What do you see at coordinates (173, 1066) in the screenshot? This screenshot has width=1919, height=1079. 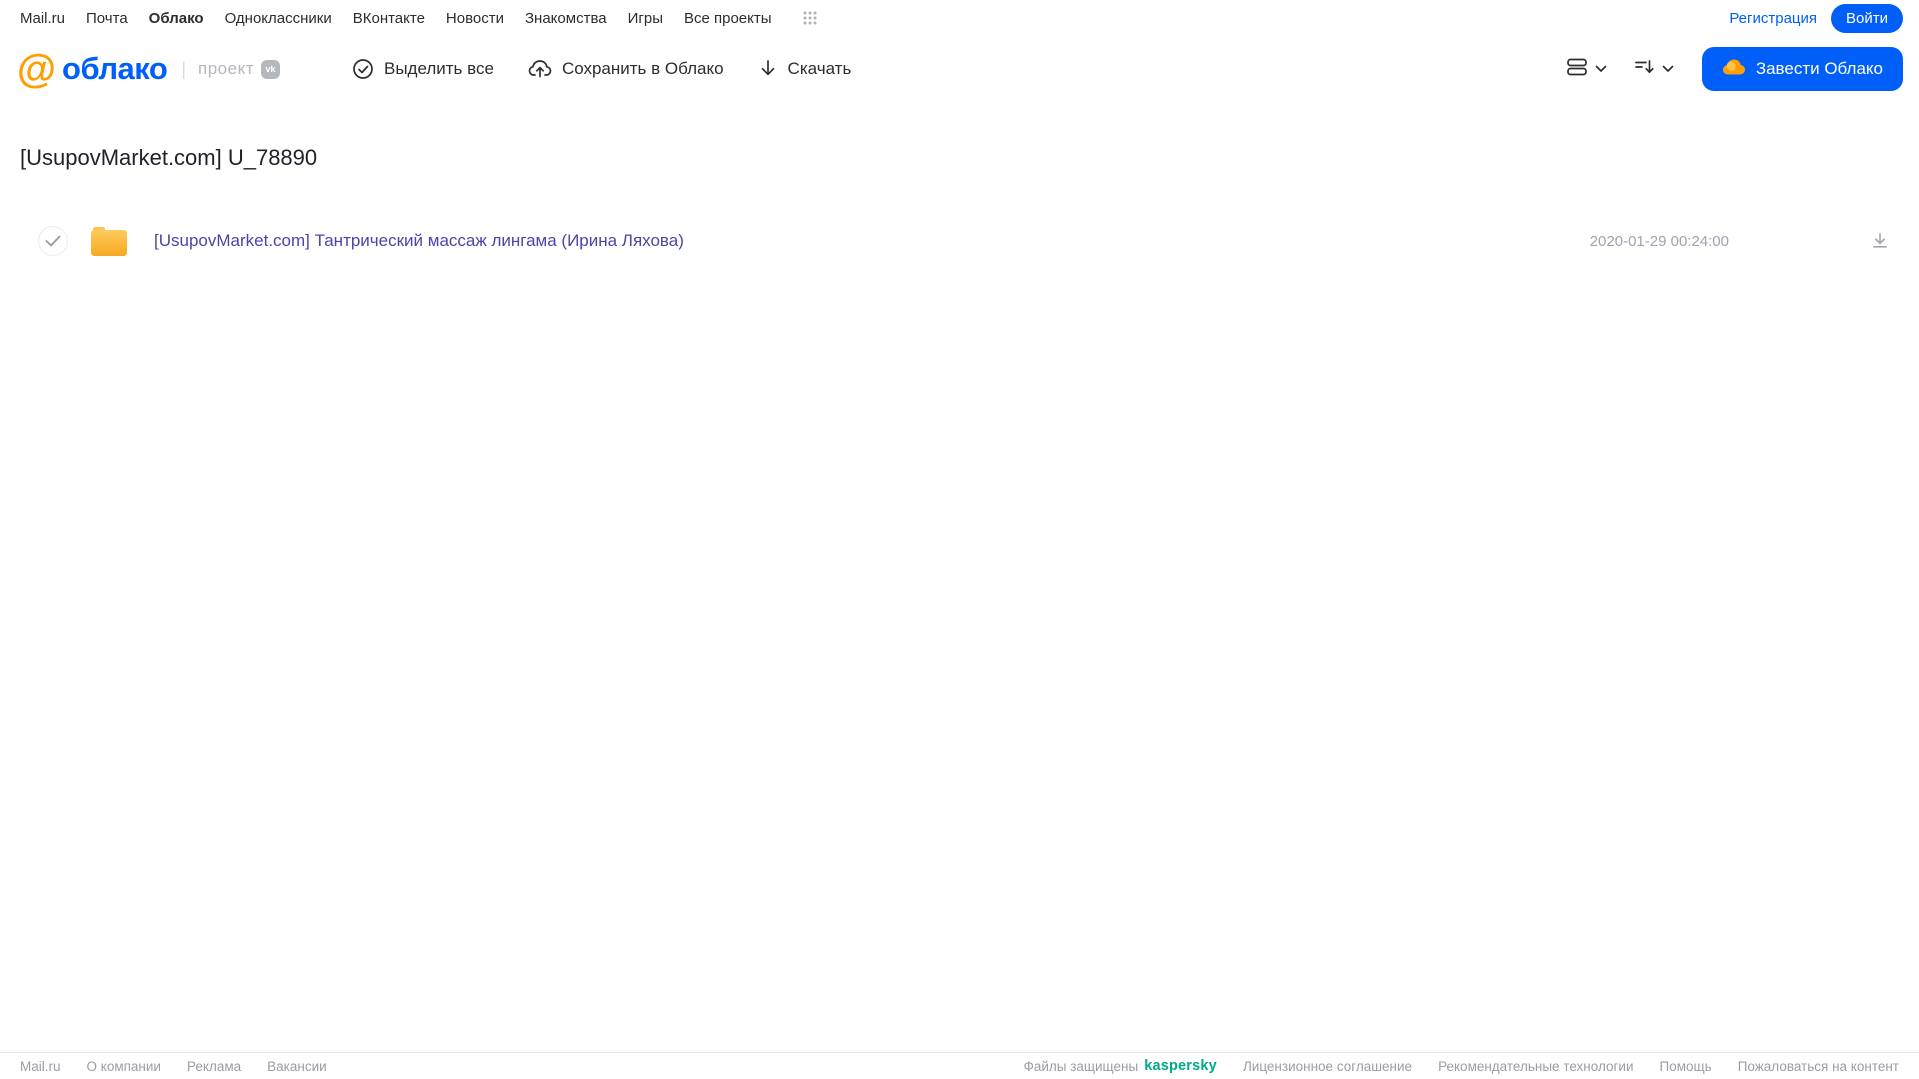 I see `footer-left-links: Mail.ru О компании Реклама Вакансии` at bounding box center [173, 1066].